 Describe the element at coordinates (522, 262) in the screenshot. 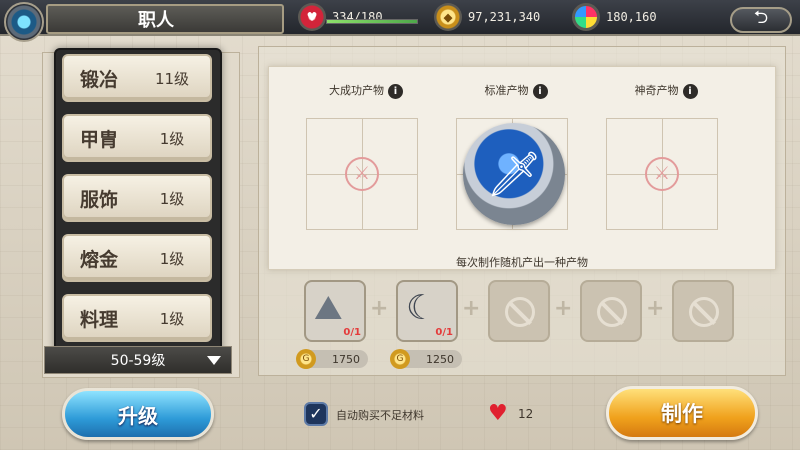

I see `random-output-note: 每次制作随机产出一种产物` at that location.